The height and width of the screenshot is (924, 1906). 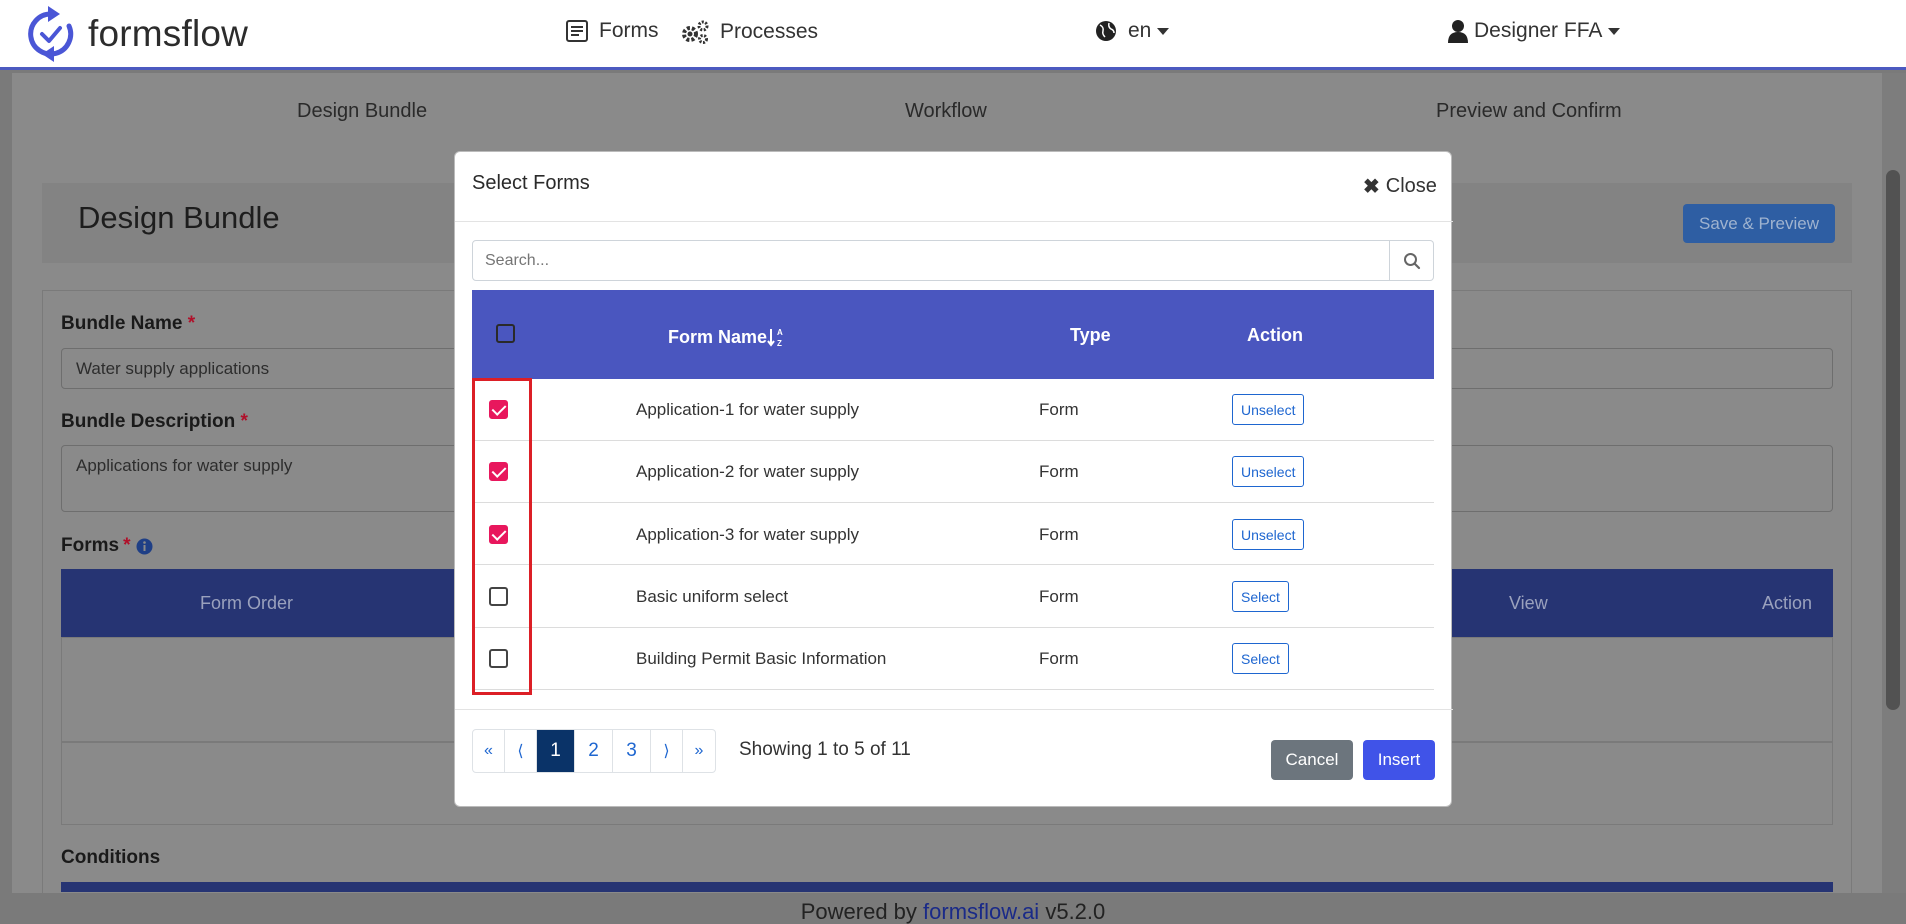 I want to click on conditions-label: Conditions, so click(x=111, y=857).